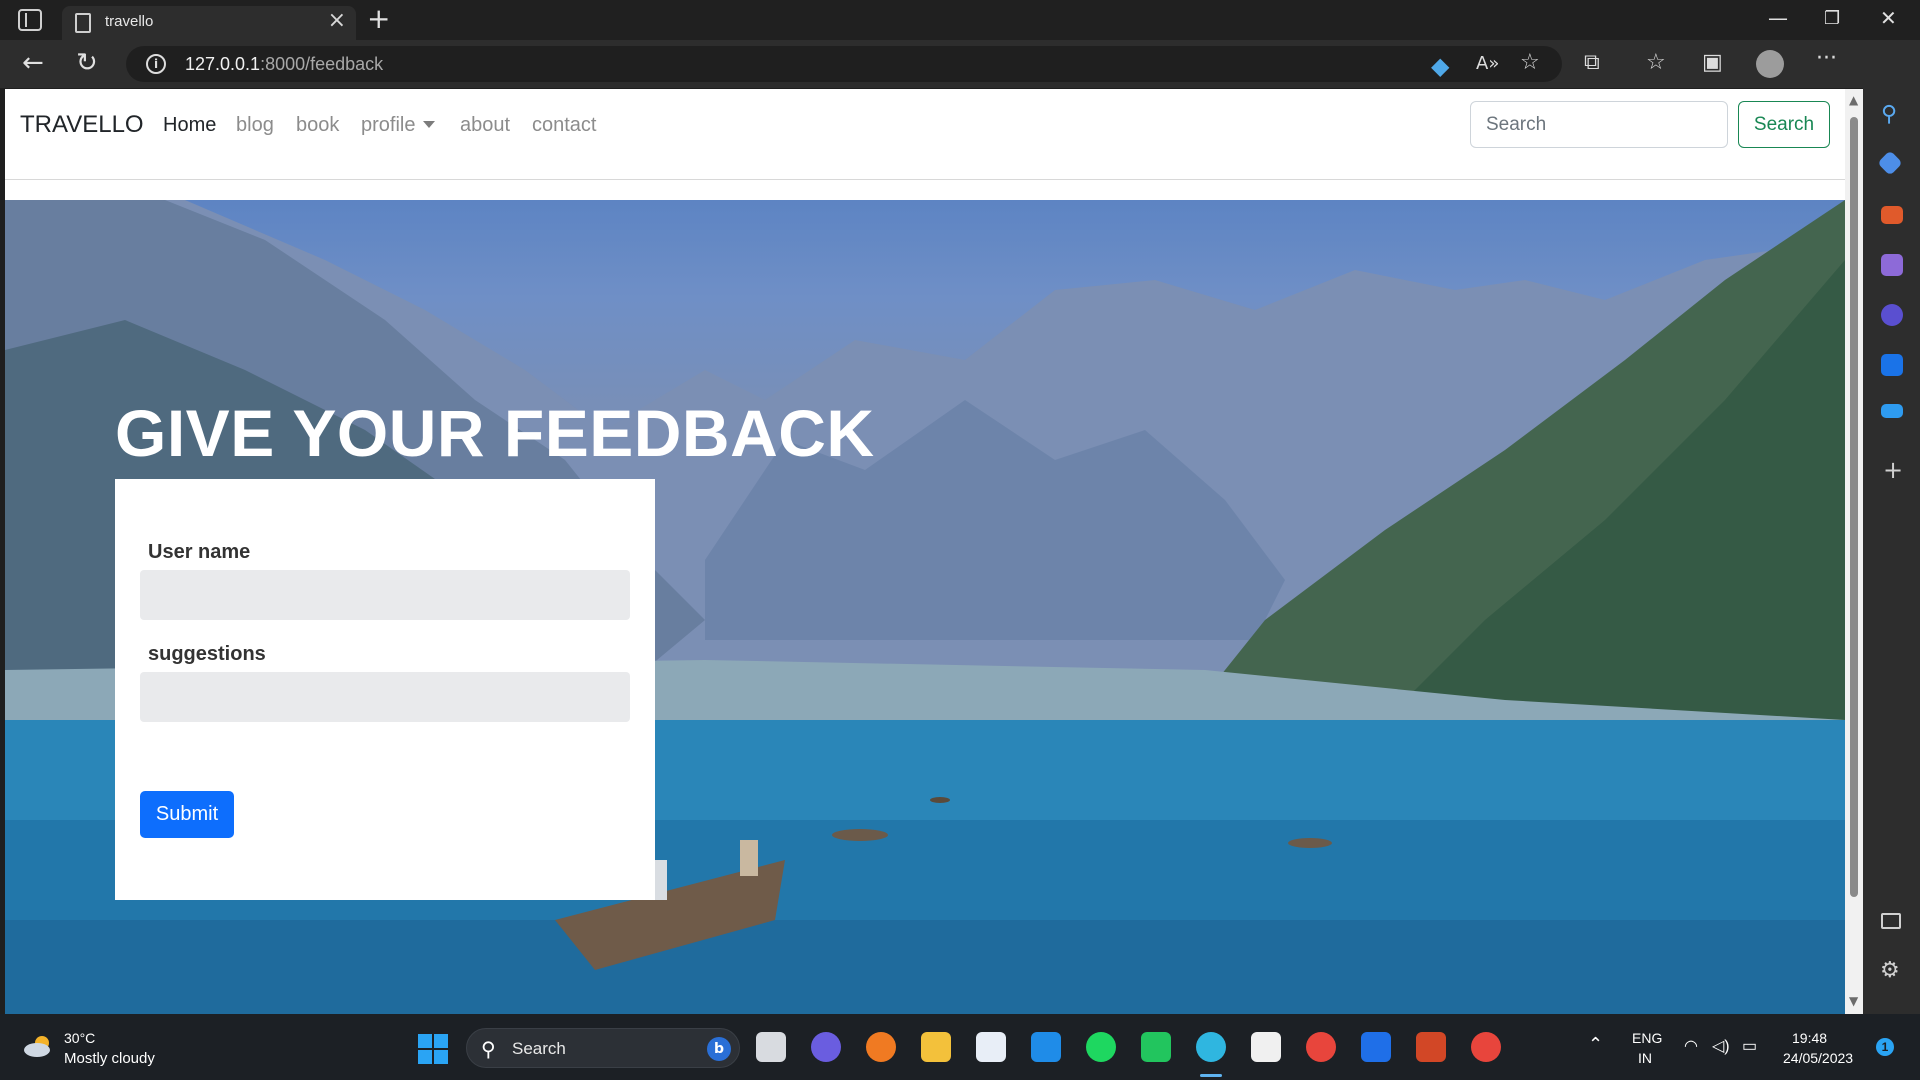 Image resolution: width=1920 pixels, height=1080 pixels. What do you see at coordinates (129, 21) in the screenshot?
I see `tab-title: travello` at bounding box center [129, 21].